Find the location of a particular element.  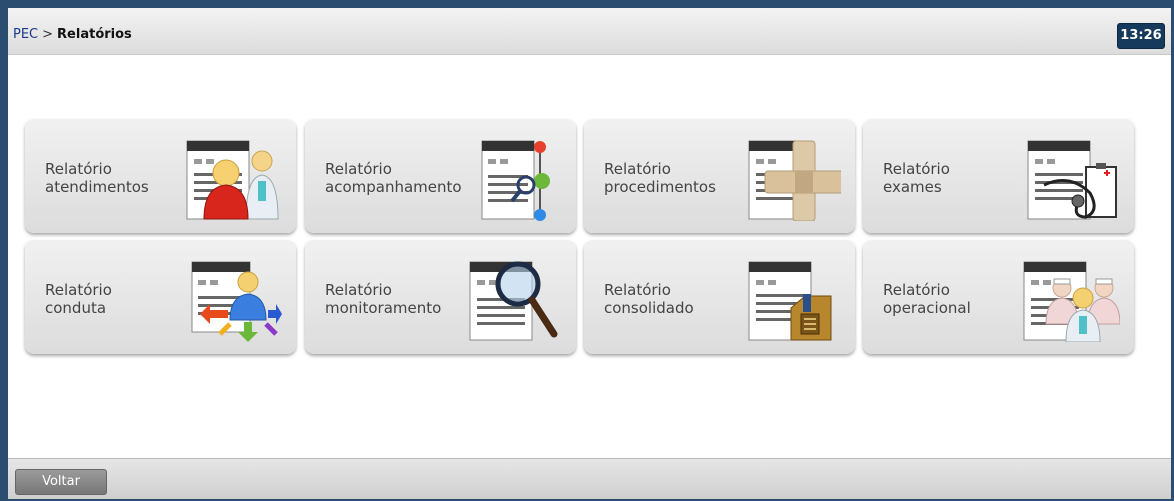

footer-bar: Voltar is located at coordinates (589, 478).